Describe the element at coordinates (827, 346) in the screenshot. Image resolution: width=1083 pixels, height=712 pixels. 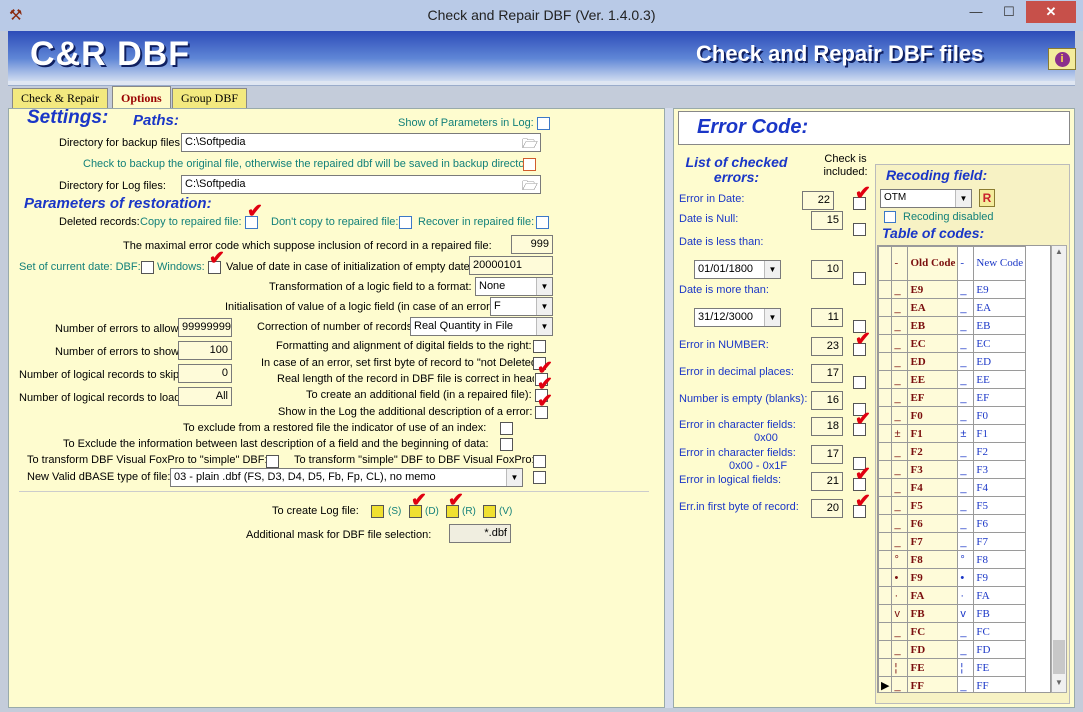
I see `error-code-field: 23` at that location.